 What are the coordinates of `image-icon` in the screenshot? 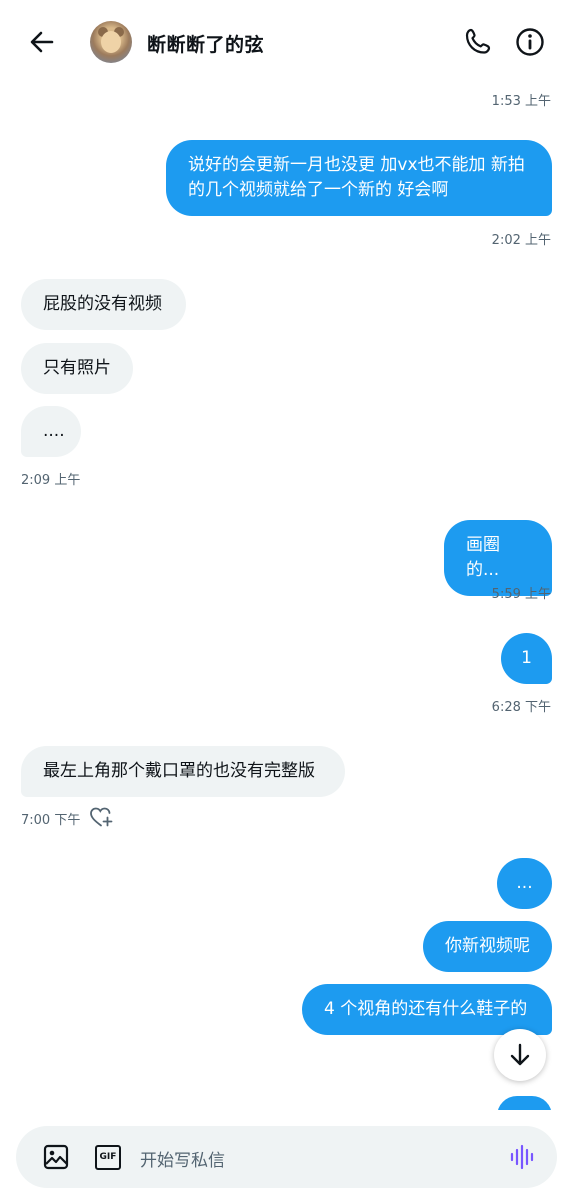 It's located at (56, 1157).